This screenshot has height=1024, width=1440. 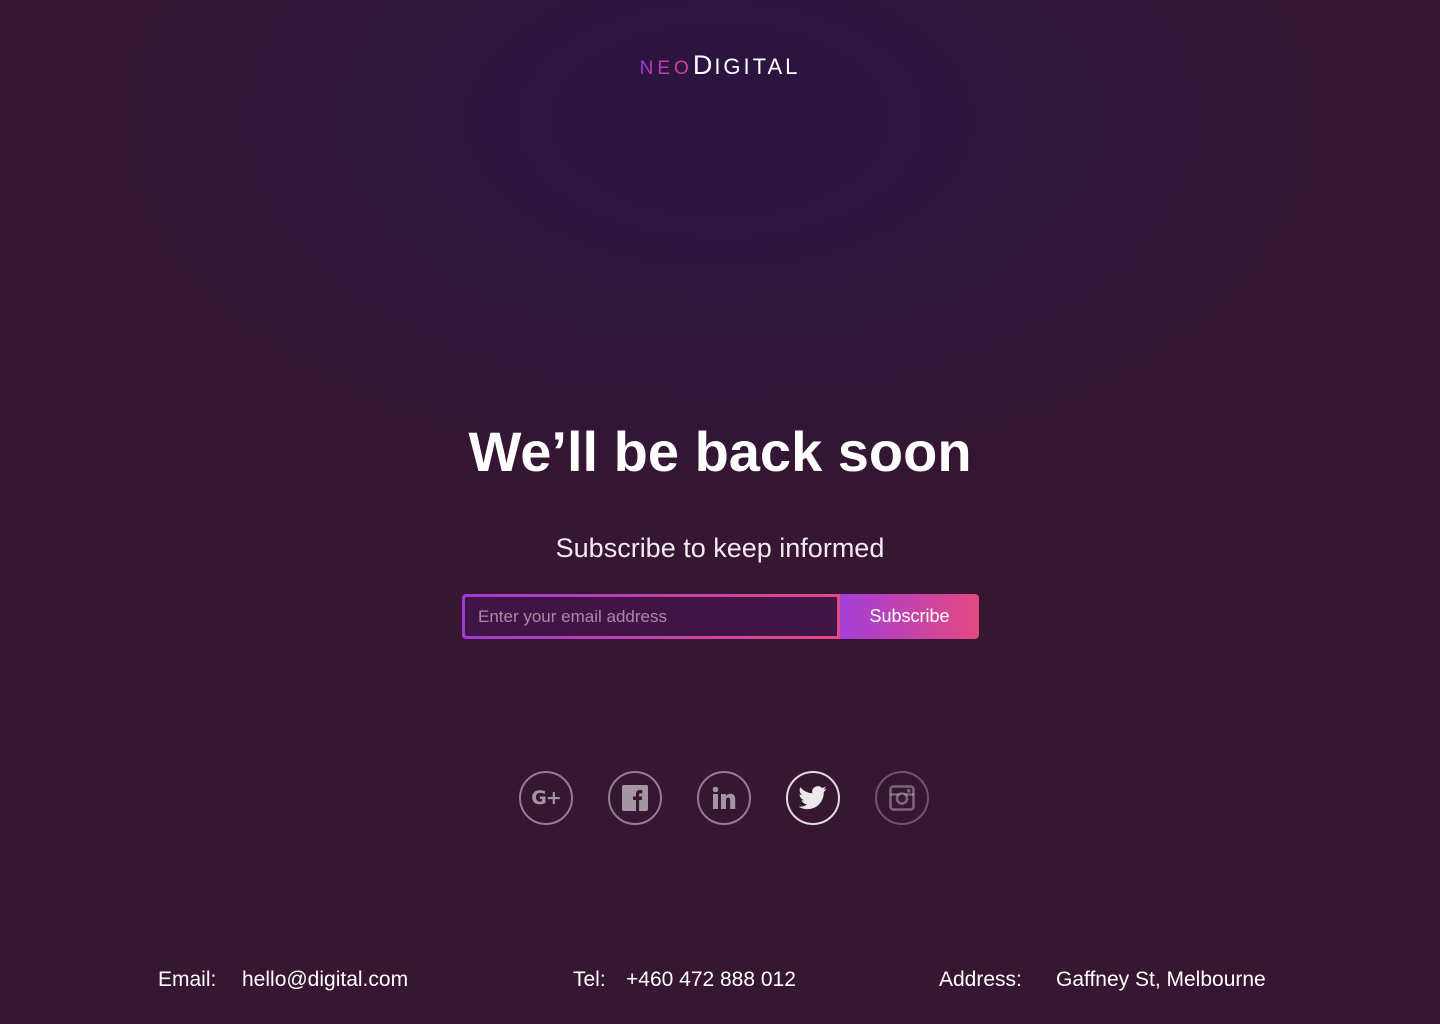 I want to click on twitter-icon, so click(x=813, y=798).